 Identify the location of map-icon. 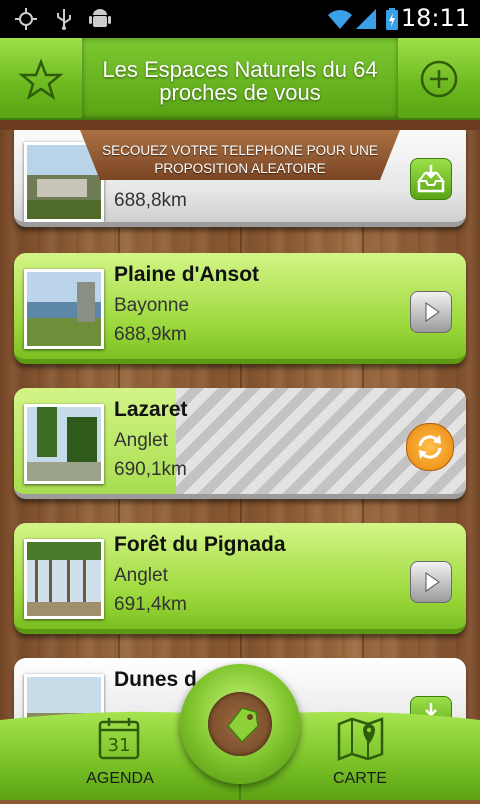
(360, 739).